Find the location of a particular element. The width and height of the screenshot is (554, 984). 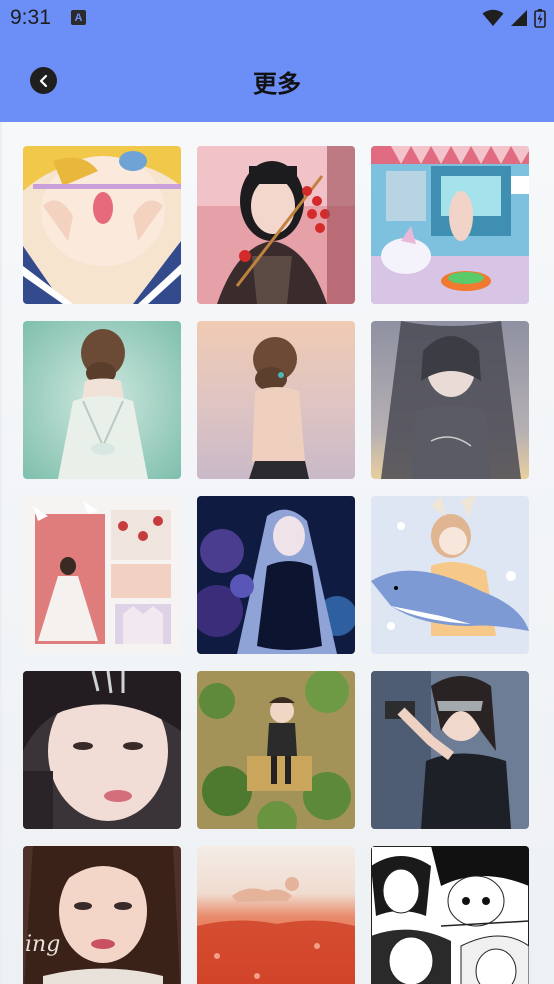

page-title: 更多 is located at coordinates (277, 84).